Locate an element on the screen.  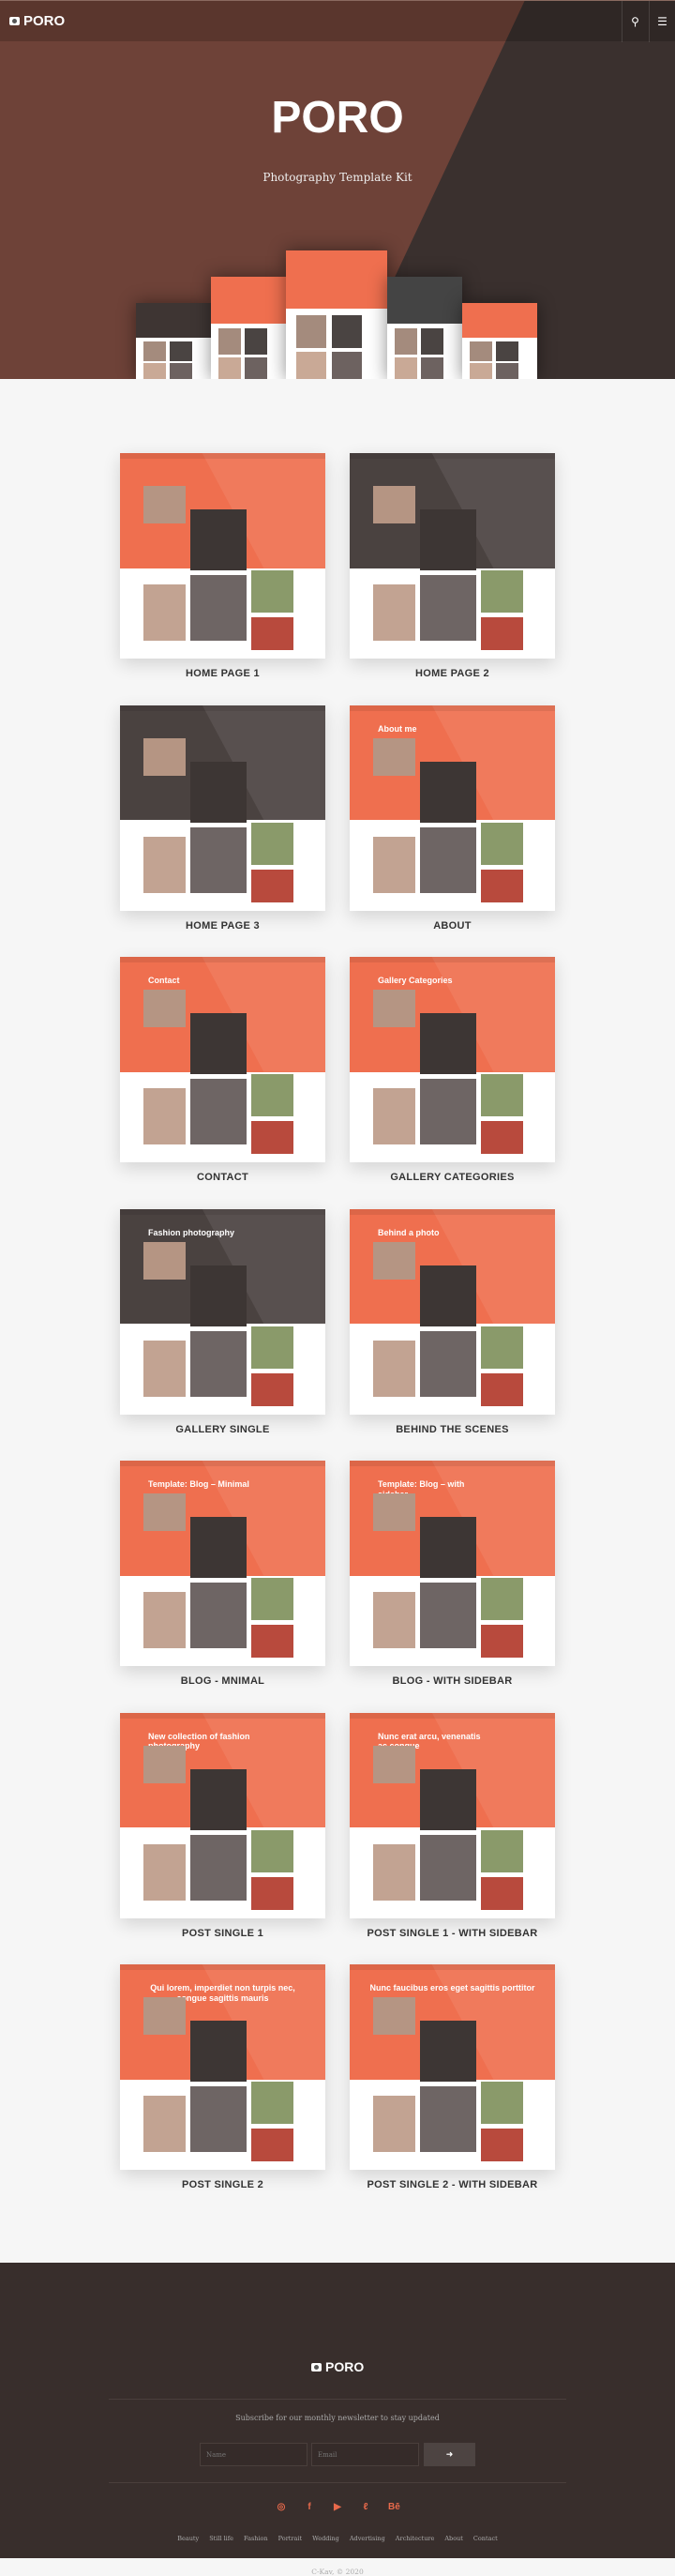
hamburger-menu-icon: ☰ is located at coordinates (662, 21).